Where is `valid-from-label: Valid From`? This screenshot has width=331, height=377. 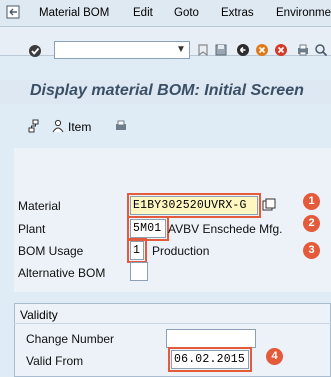
valid-from-label: Valid From is located at coordinates (55, 361).